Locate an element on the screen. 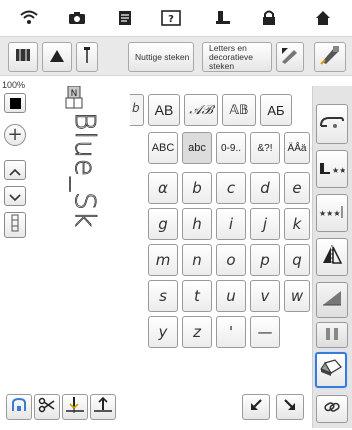 This screenshot has height=430, width=352. character-key-label: d is located at coordinates (265, 188).